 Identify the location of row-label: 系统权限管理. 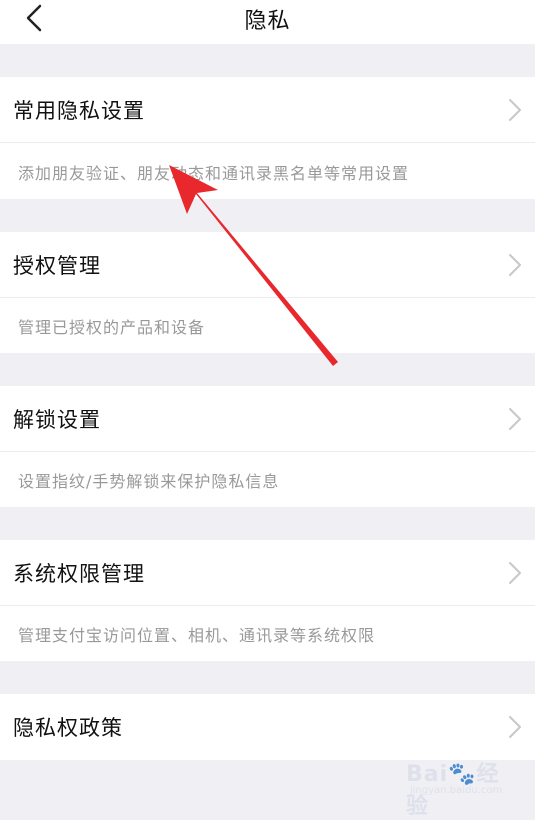
(79, 574).